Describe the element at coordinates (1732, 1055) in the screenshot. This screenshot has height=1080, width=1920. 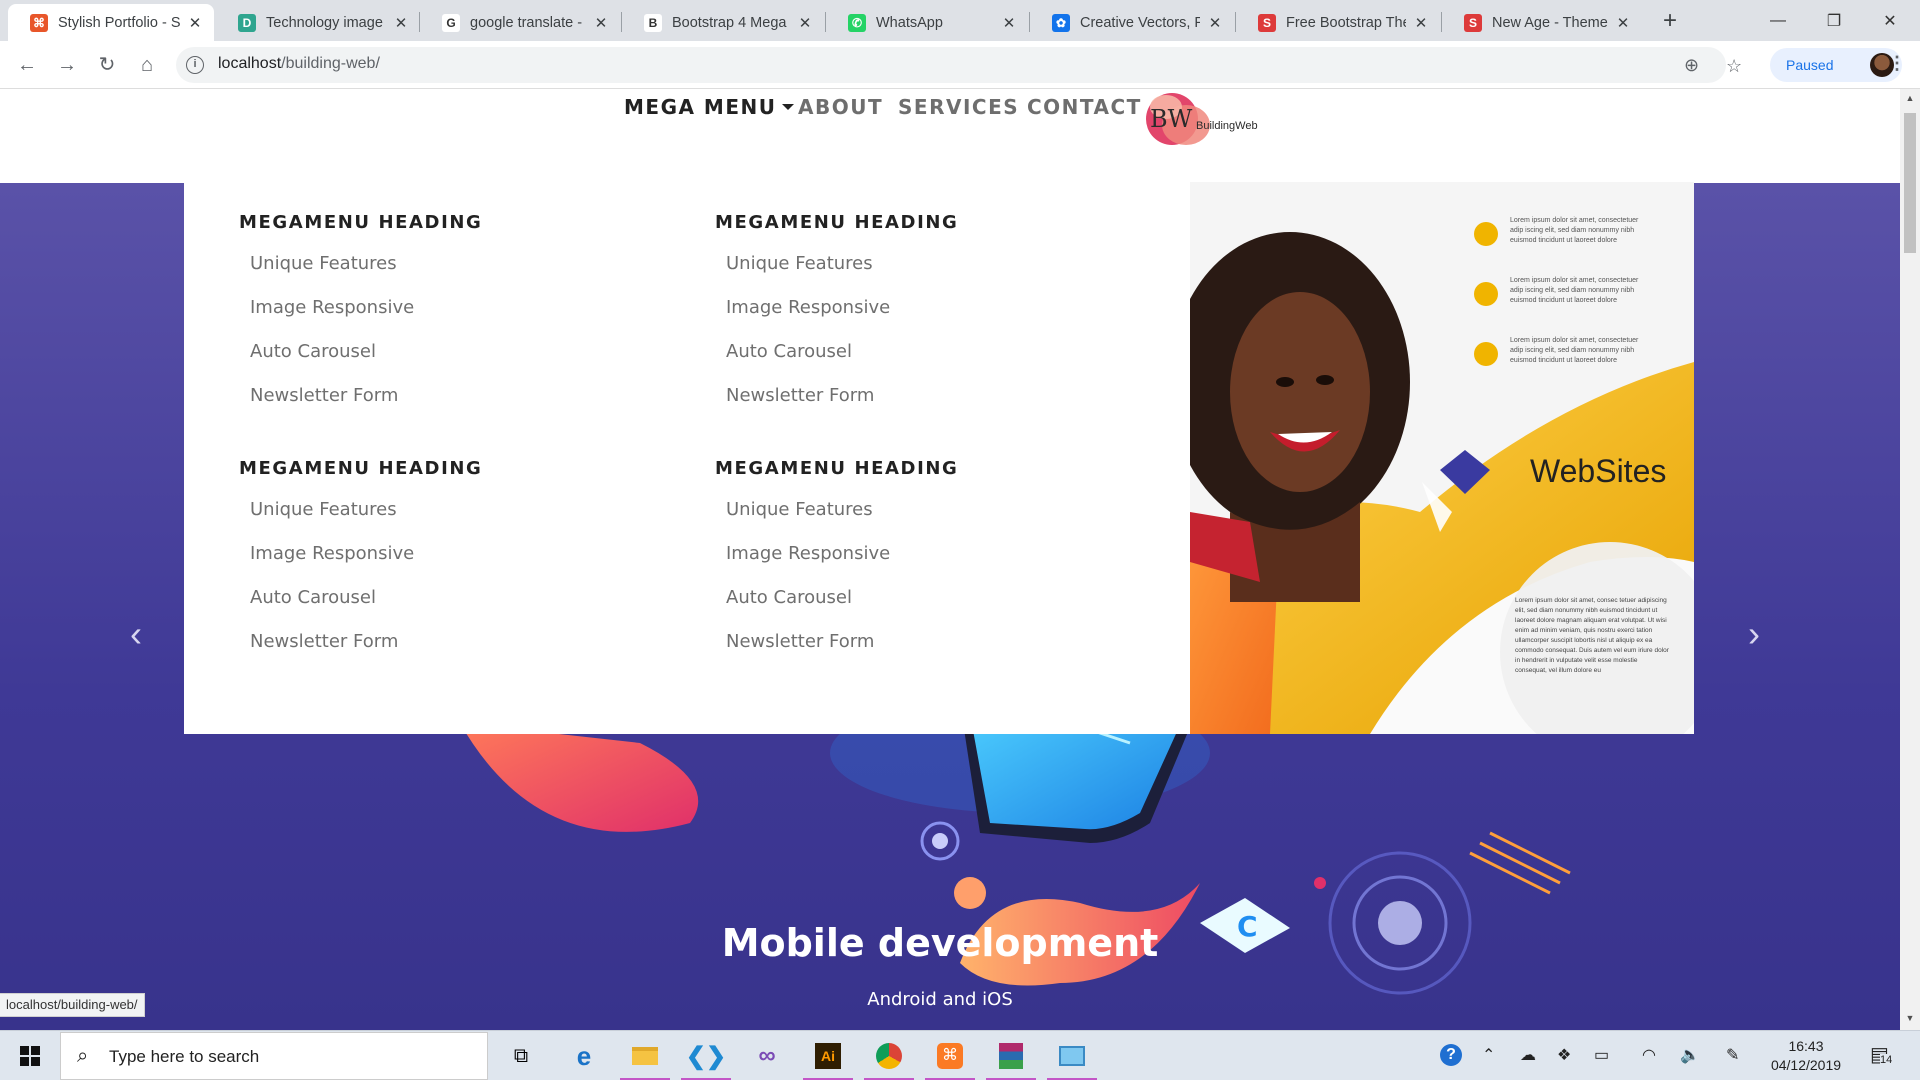
I see `pen-icon: ✎` at that location.